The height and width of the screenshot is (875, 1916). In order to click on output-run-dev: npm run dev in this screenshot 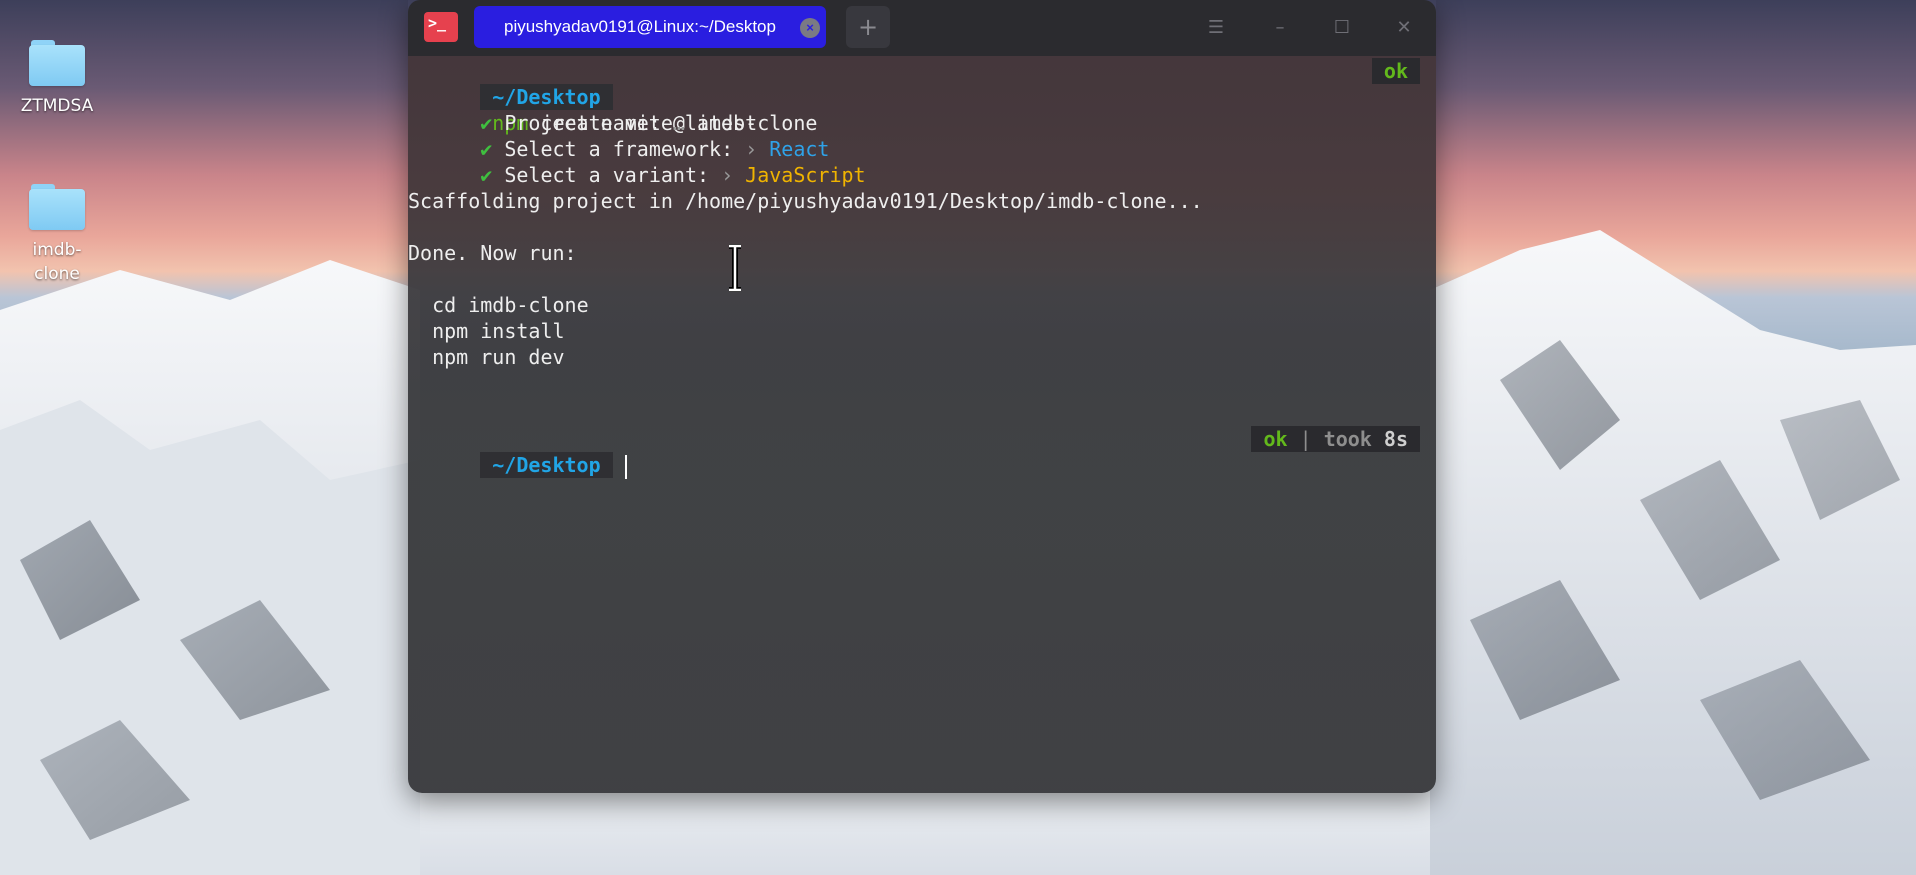, I will do `click(486, 357)`.